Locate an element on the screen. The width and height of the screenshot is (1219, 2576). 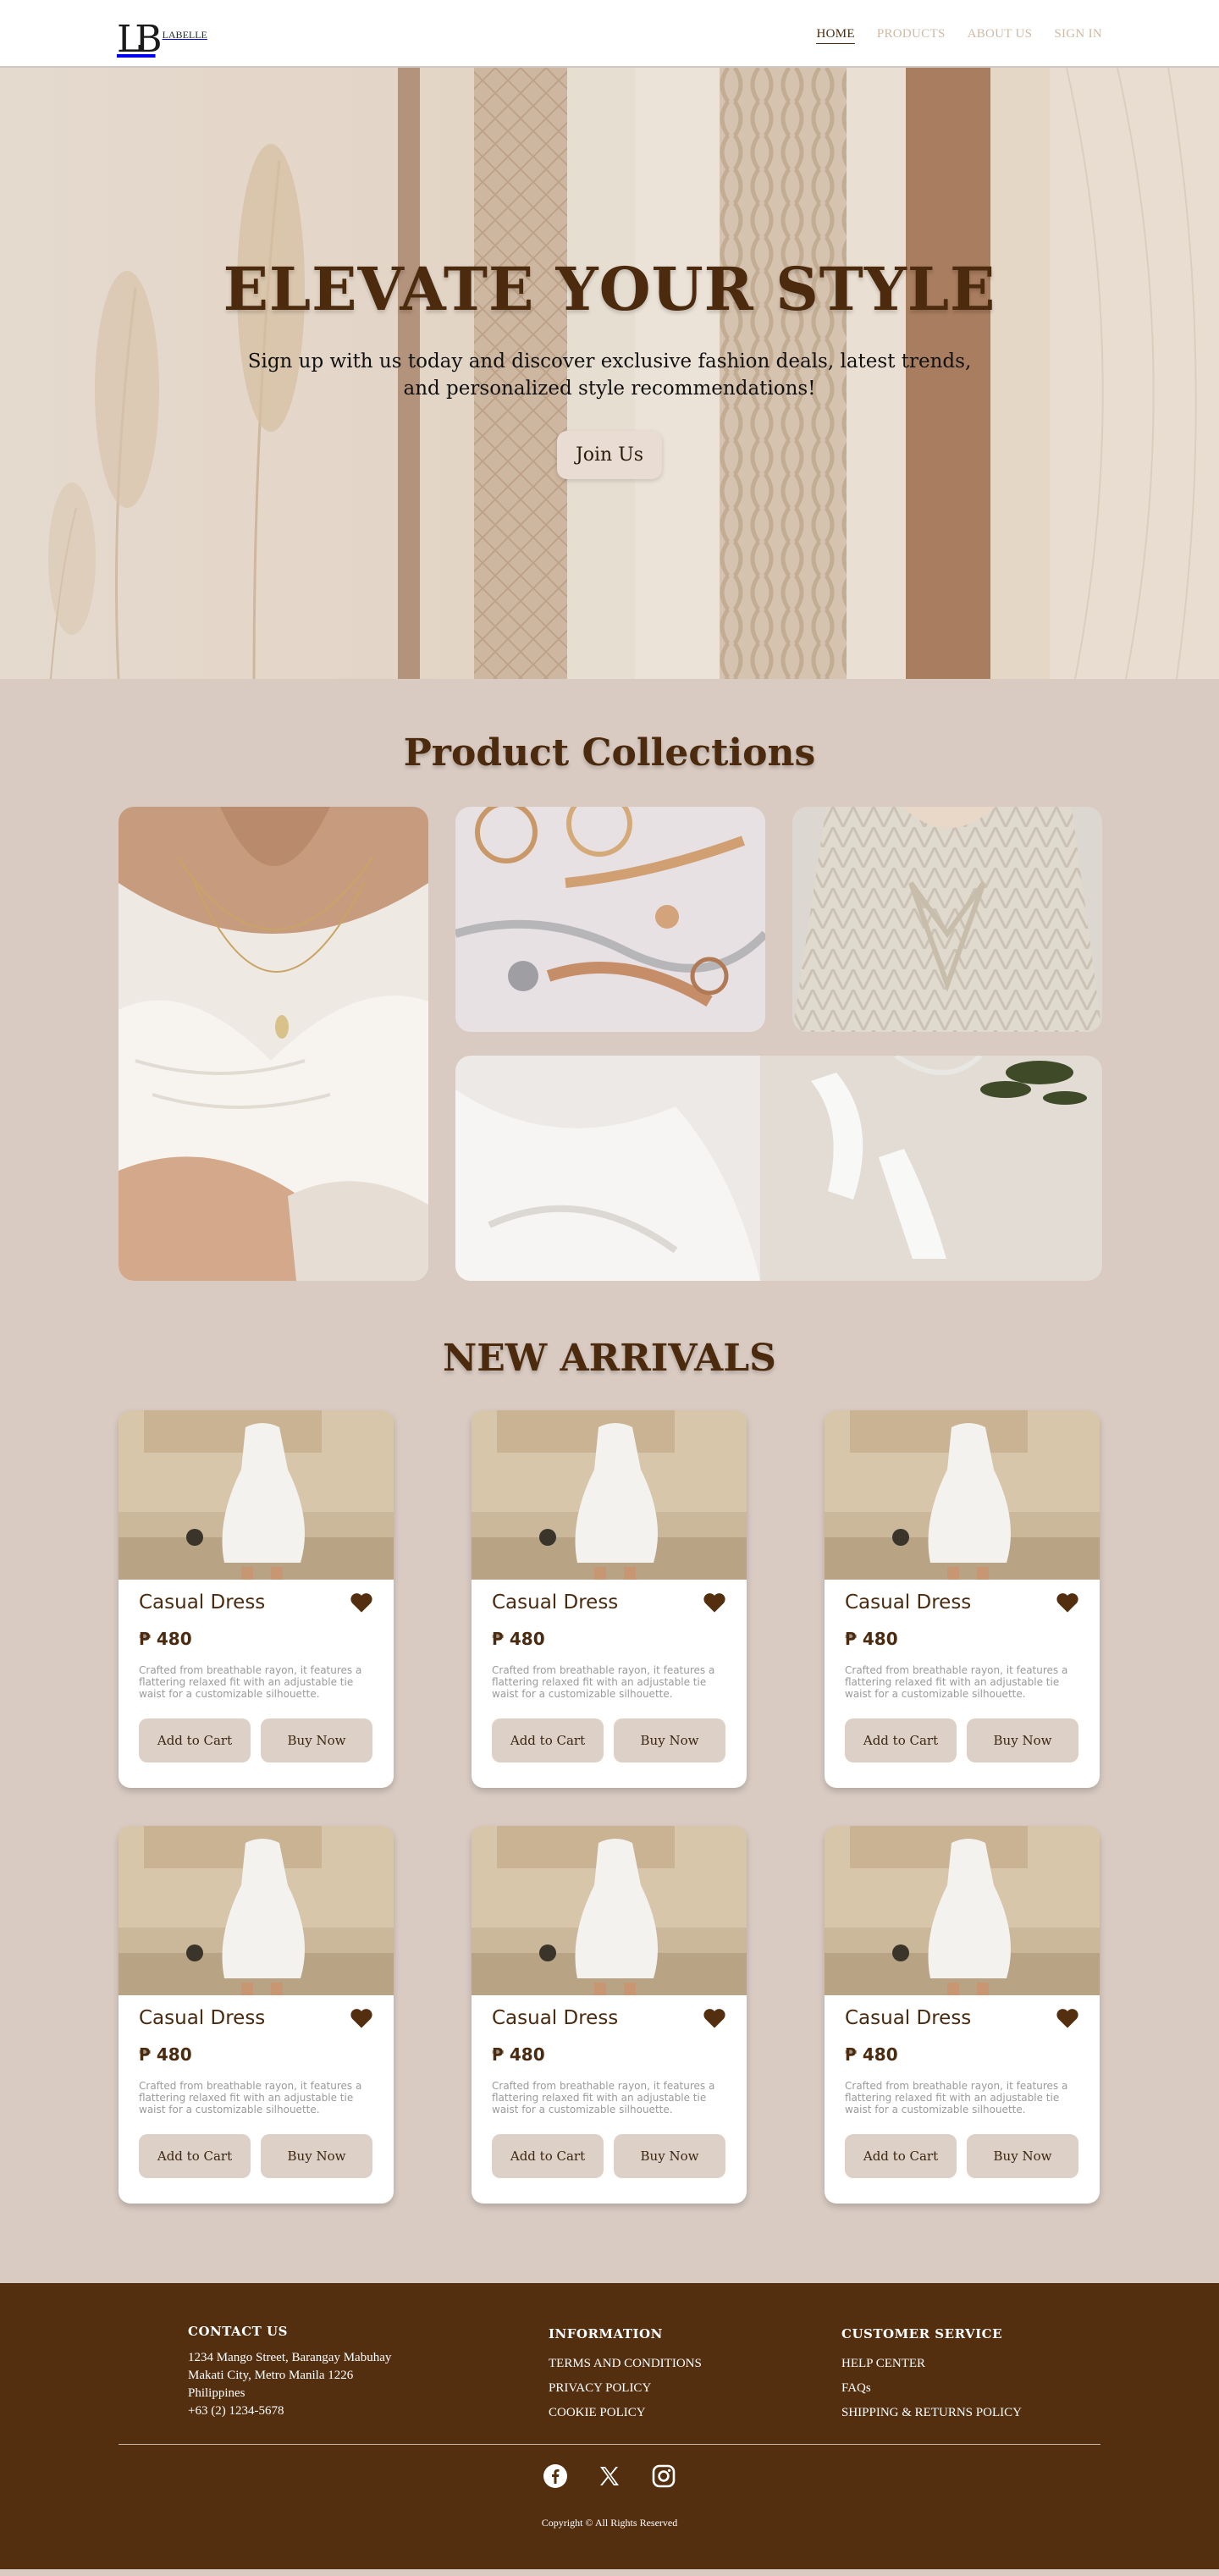
knit-sweater-photo is located at coordinates (947, 919).